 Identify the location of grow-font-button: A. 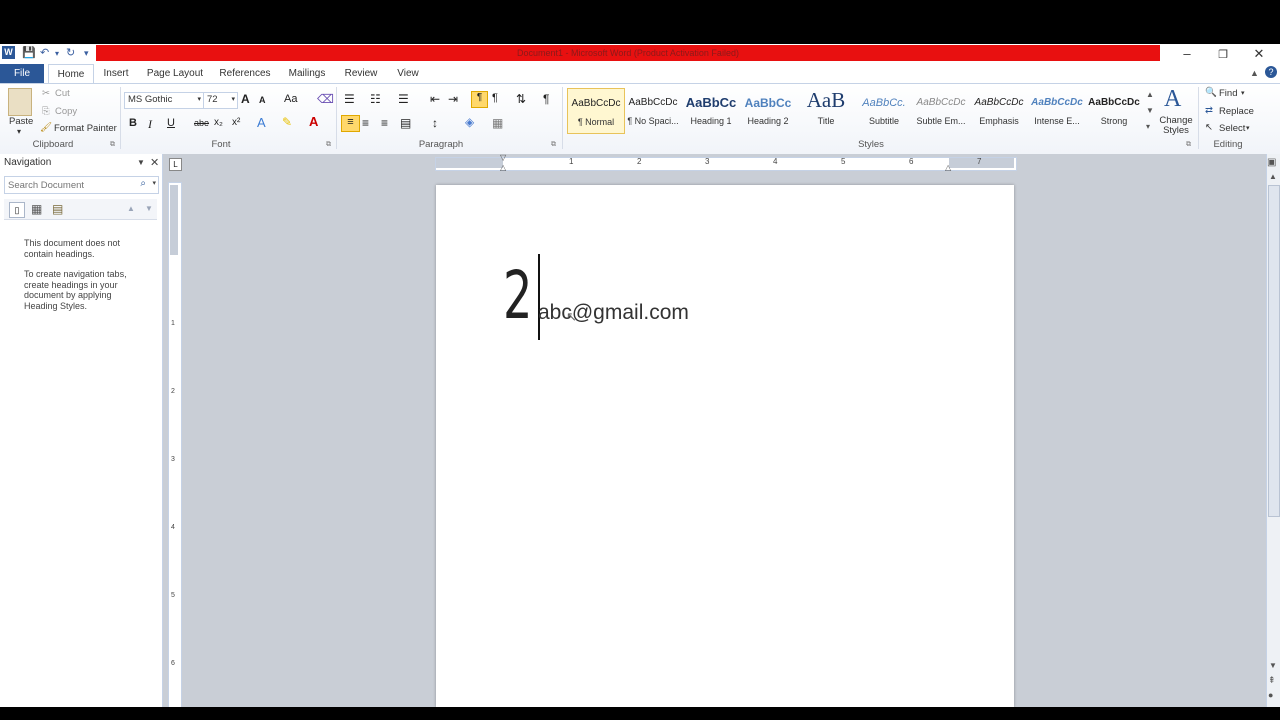
(245, 99).